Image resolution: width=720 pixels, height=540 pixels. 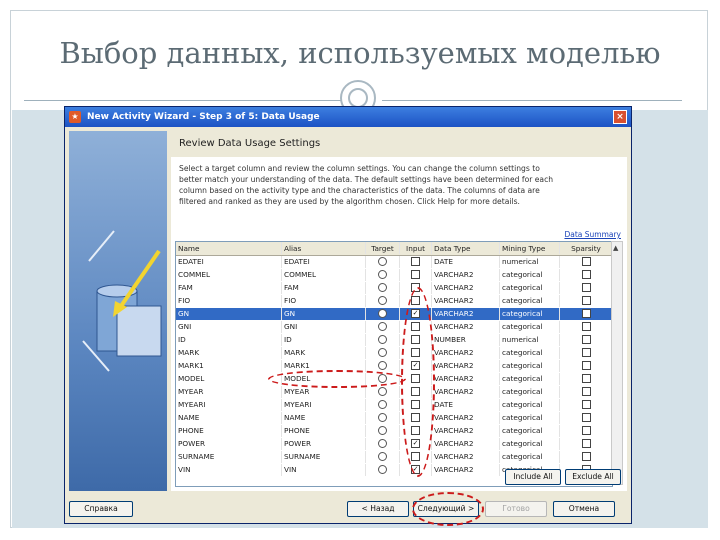 I want to click on table-row: COMMEL COMMEL VARCHAR2 categorical, so click(x=394, y=275).